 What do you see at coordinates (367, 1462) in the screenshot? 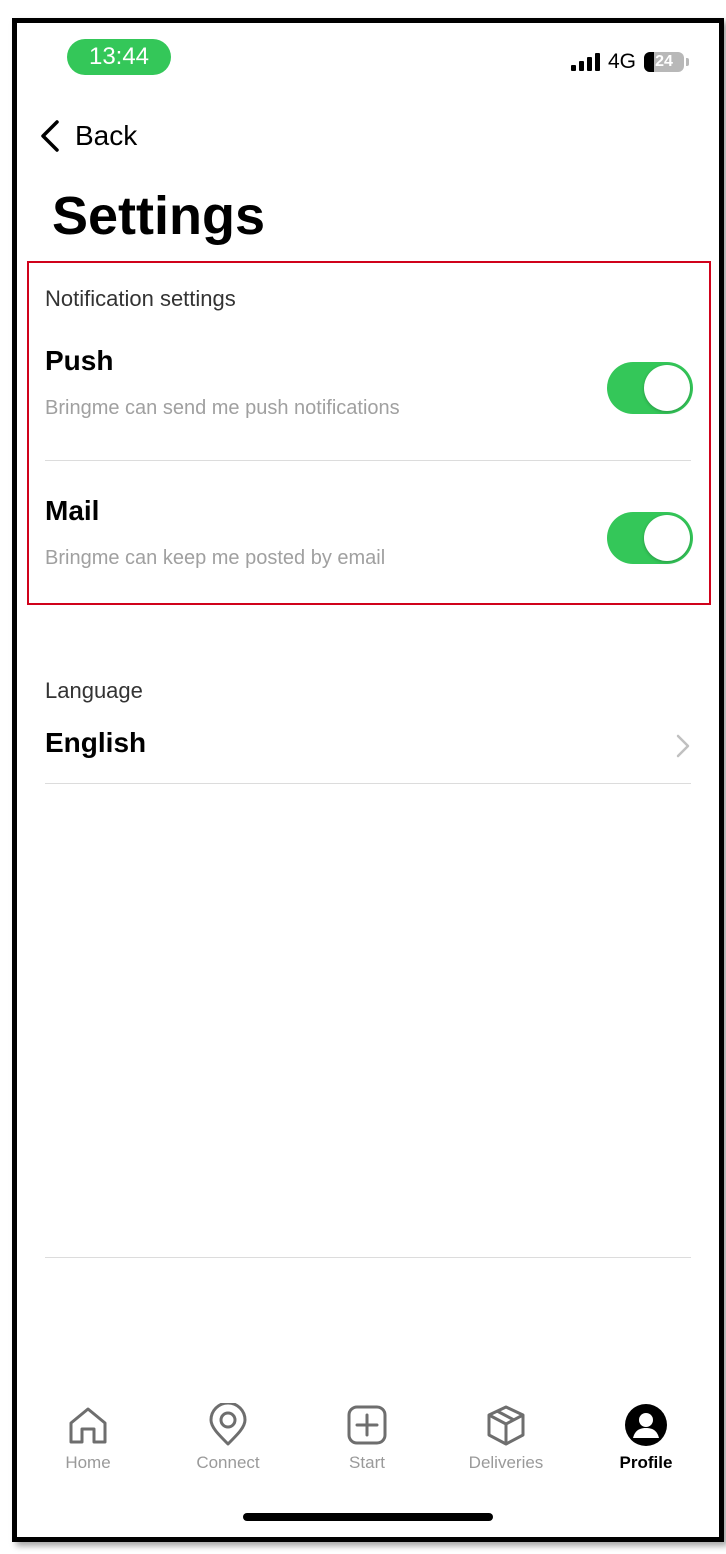
I see `tab-start-label: Start` at bounding box center [367, 1462].